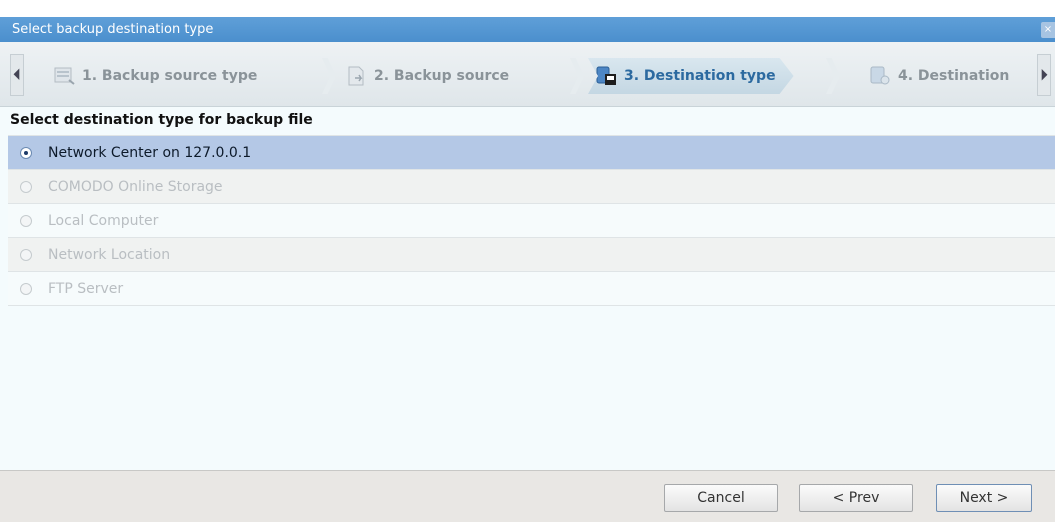 The width and height of the screenshot is (1055, 522). I want to click on step-backup-source-type: 1. Backup source type, so click(155, 76).